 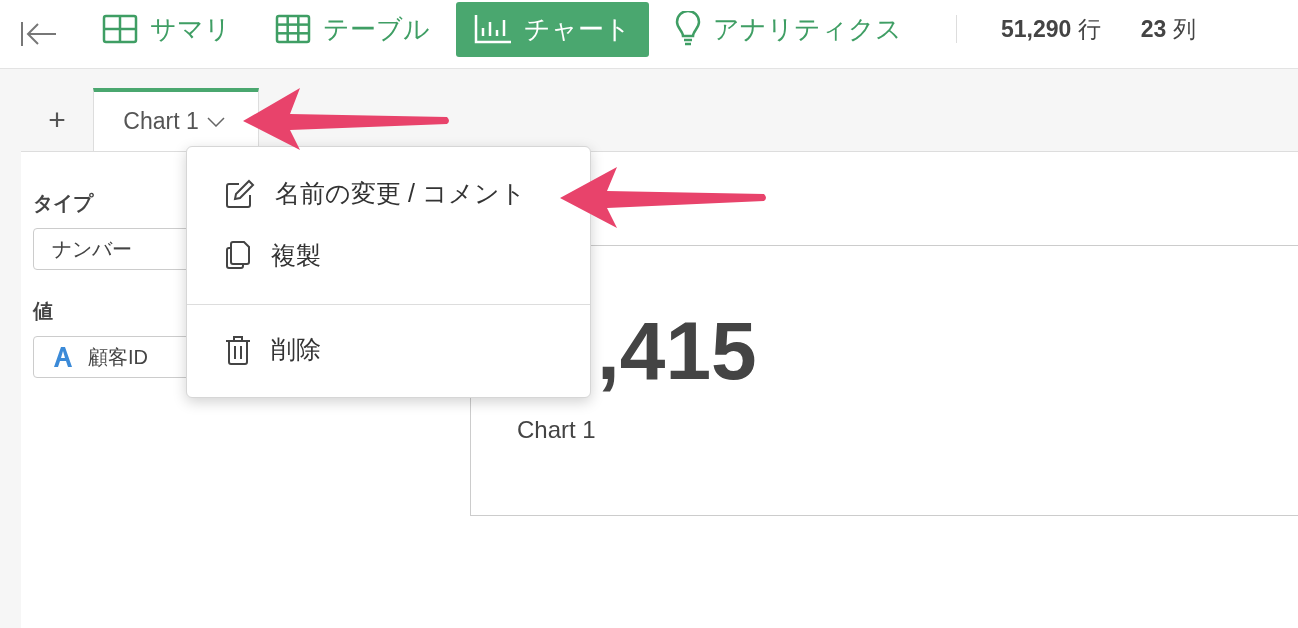 I want to click on trash-icon, so click(x=238, y=349).